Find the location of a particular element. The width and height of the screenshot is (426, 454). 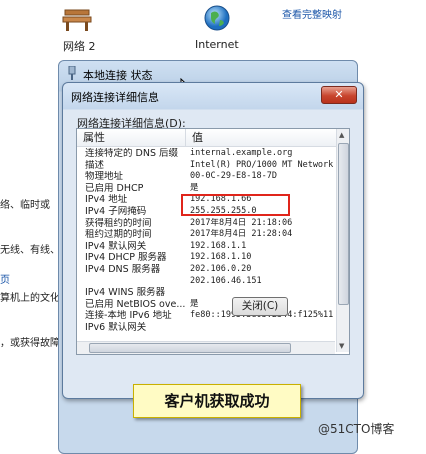

value-cell: 202.106.0.20 is located at coordinates (221, 269).